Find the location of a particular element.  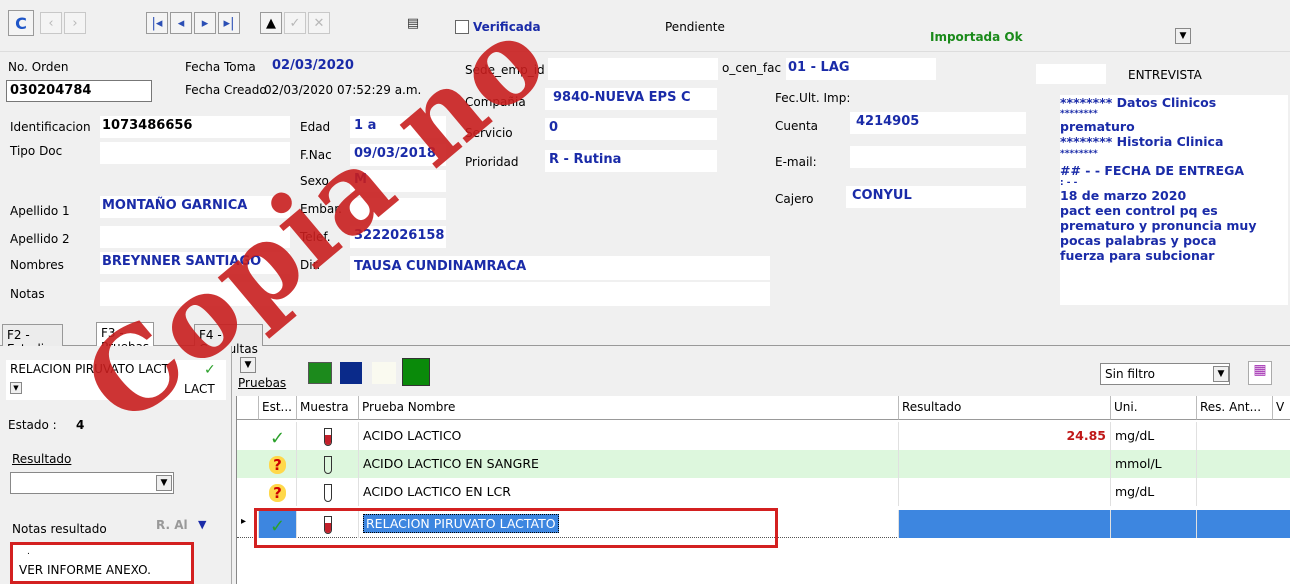

tab-pruebas: F3 - Pruebas is located at coordinates (125, 338).